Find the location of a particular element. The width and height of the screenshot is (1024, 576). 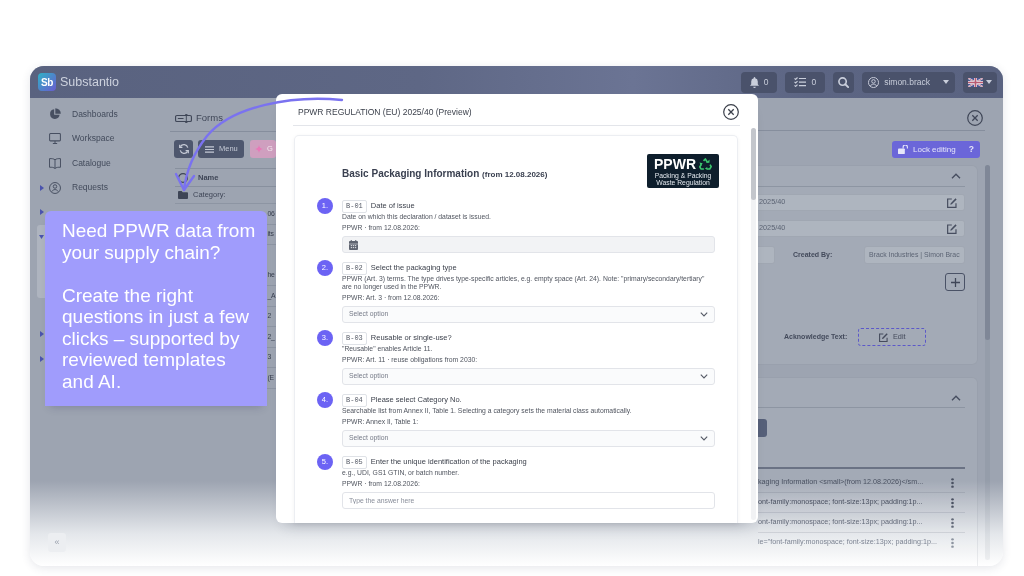

pie-chart-icon is located at coordinates (55, 114).